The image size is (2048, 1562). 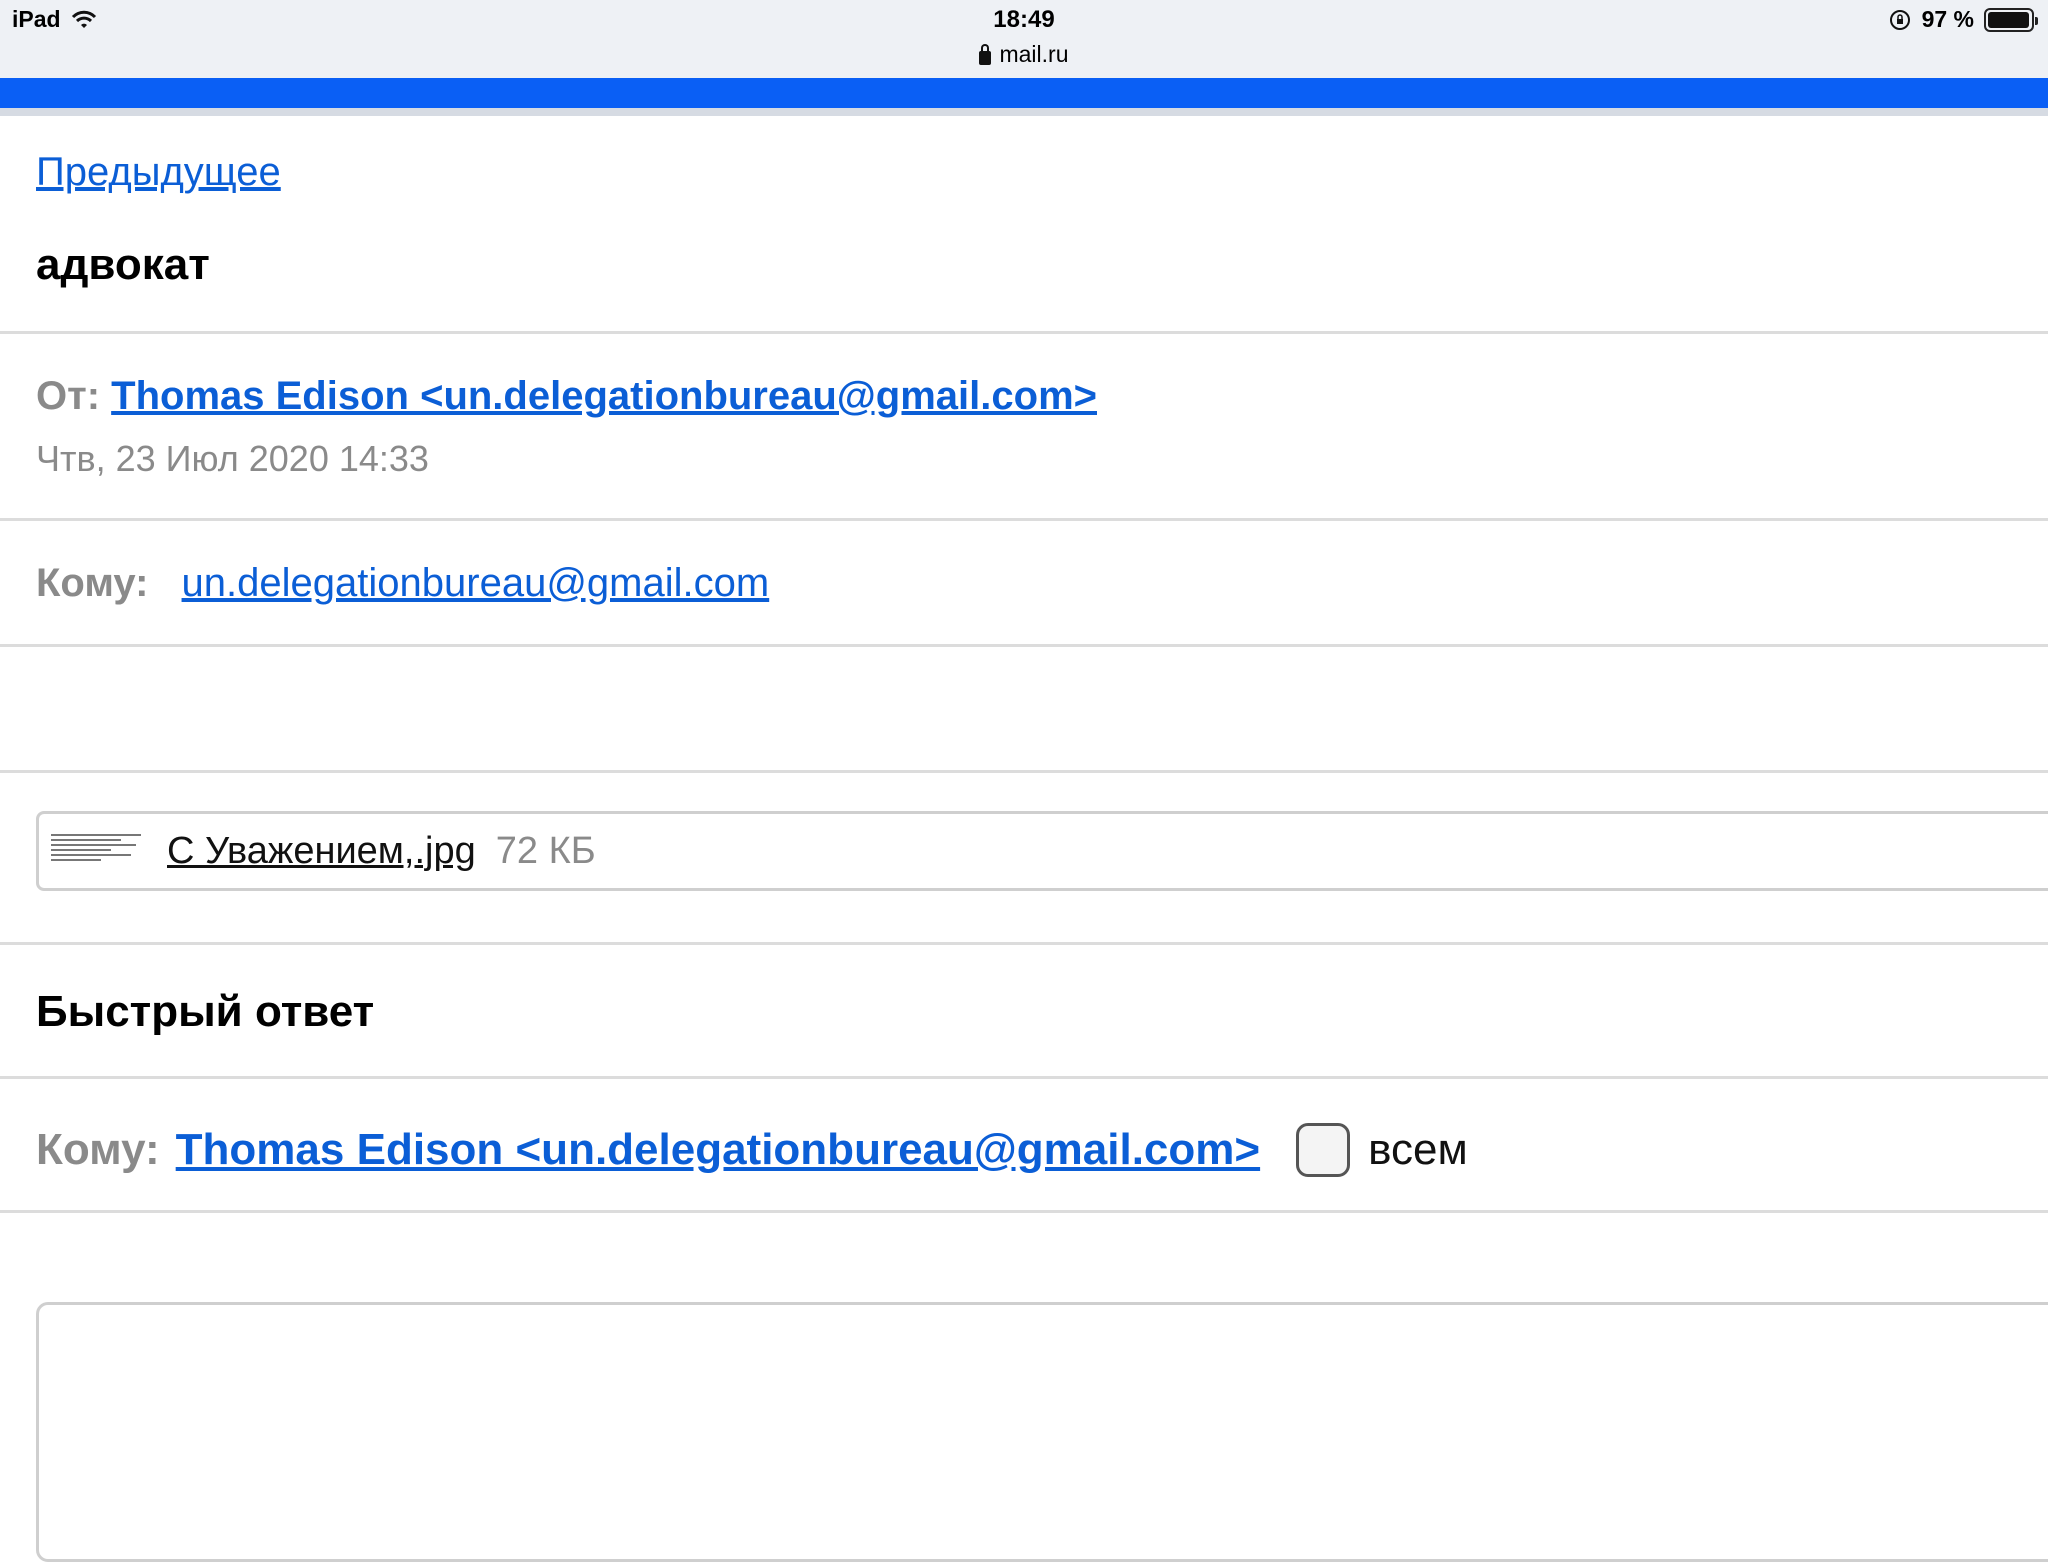 I want to click on reply-all-checkbox, so click(x=1323, y=1150).